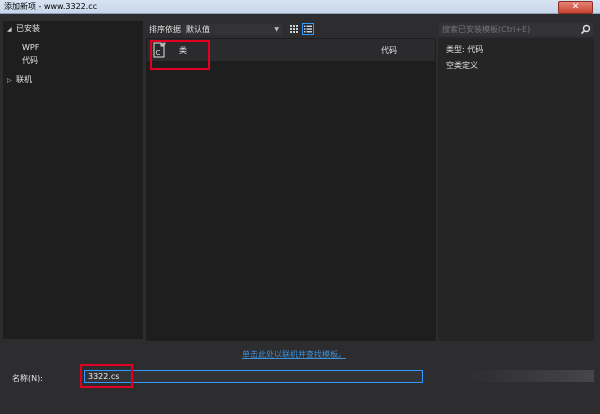 Image resolution: width=600 pixels, height=414 pixels. What do you see at coordinates (509, 29) in the screenshot?
I see `search-input` at bounding box center [509, 29].